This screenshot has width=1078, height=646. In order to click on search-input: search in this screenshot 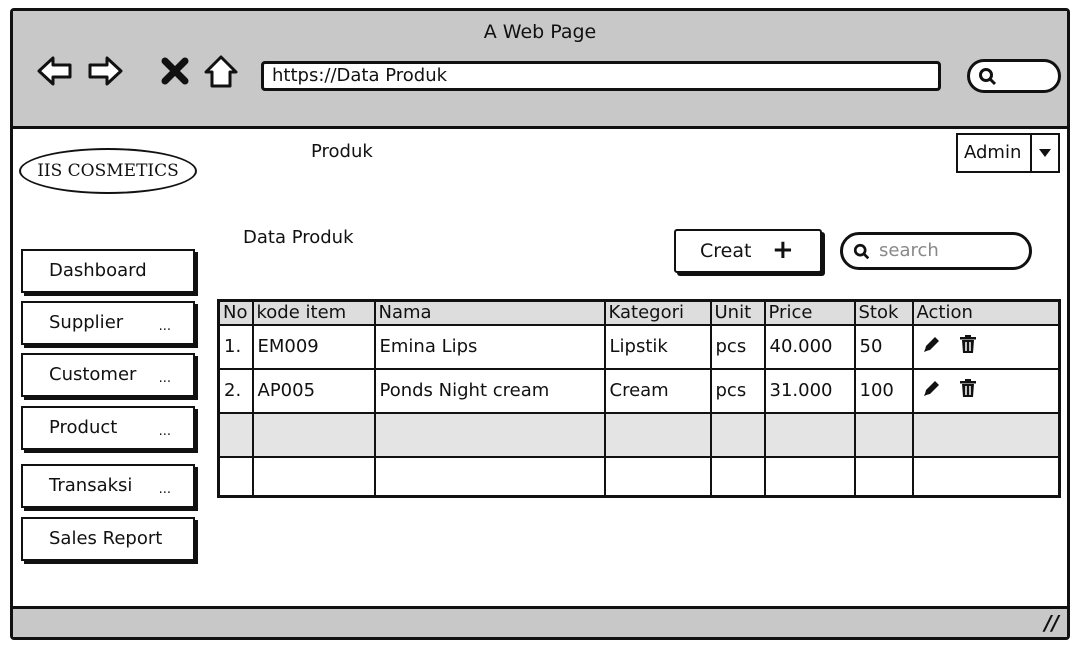, I will do `click(936, 251)`.